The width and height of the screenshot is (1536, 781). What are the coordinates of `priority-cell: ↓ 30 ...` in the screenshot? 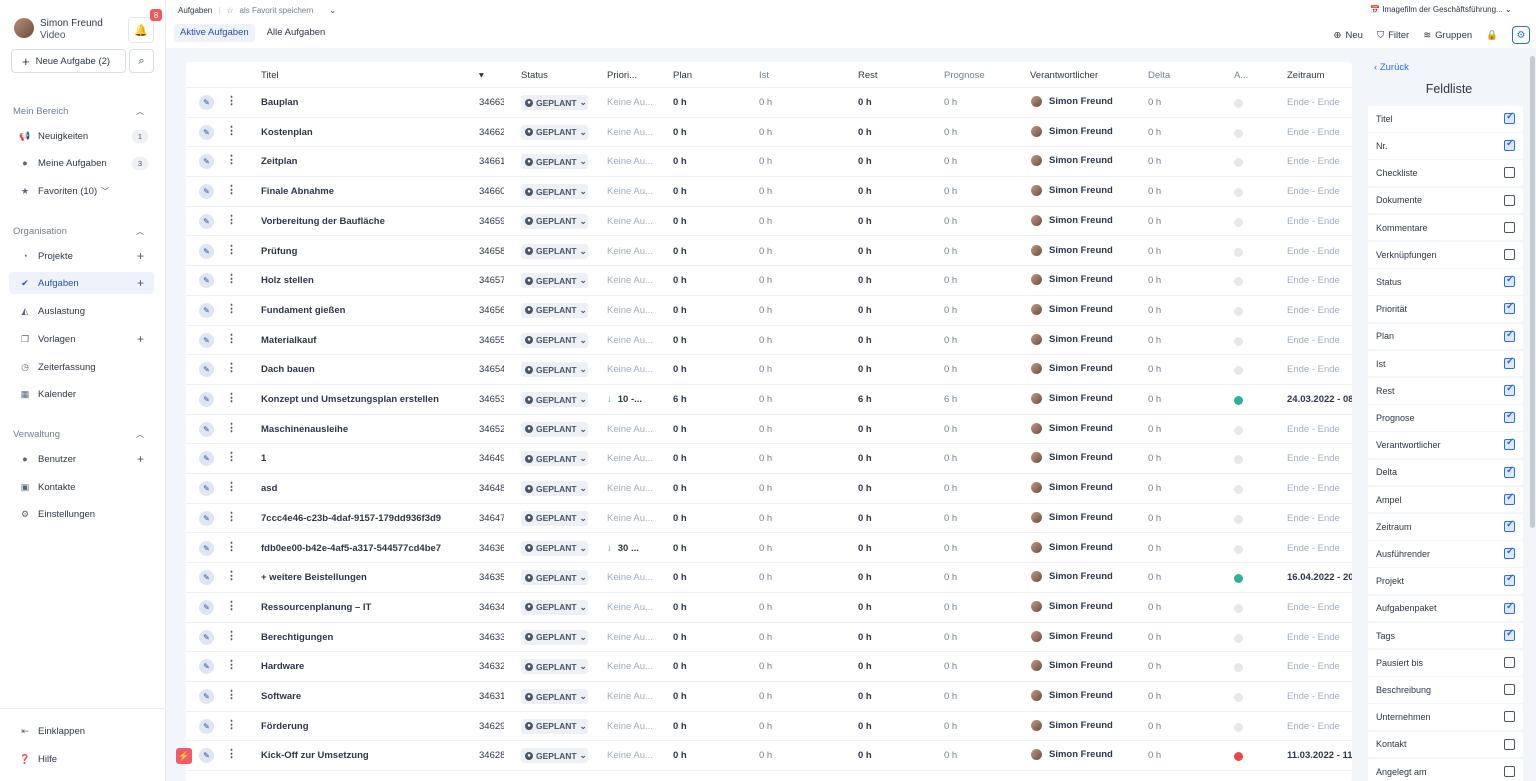 It's located at (633, 548).